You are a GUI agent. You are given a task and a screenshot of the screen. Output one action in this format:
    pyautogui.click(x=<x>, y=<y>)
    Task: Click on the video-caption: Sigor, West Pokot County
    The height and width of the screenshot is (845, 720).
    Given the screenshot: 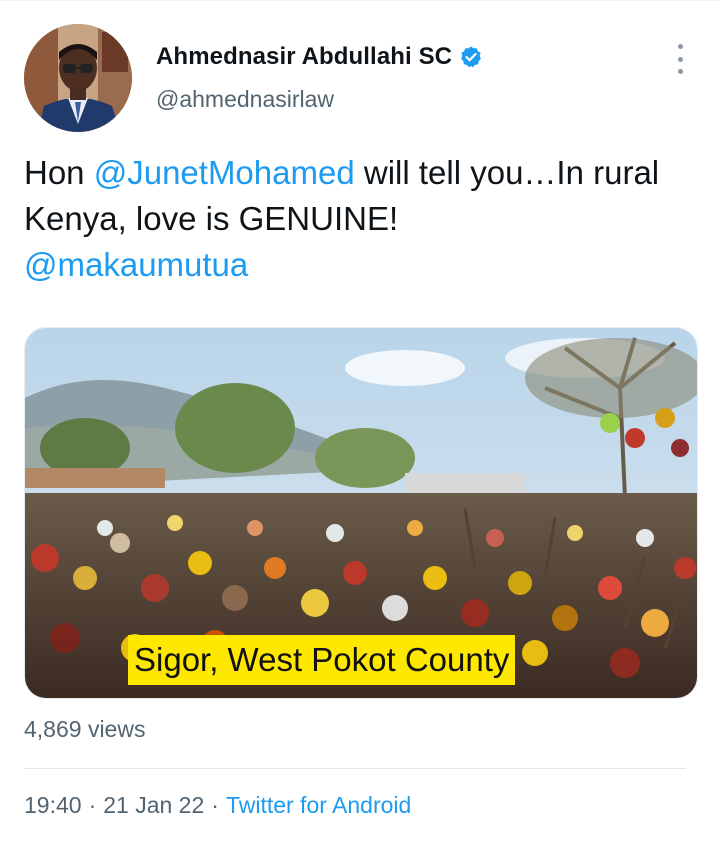 What is the action you would take?
    pyautogui.click(x=322, y=660)
    